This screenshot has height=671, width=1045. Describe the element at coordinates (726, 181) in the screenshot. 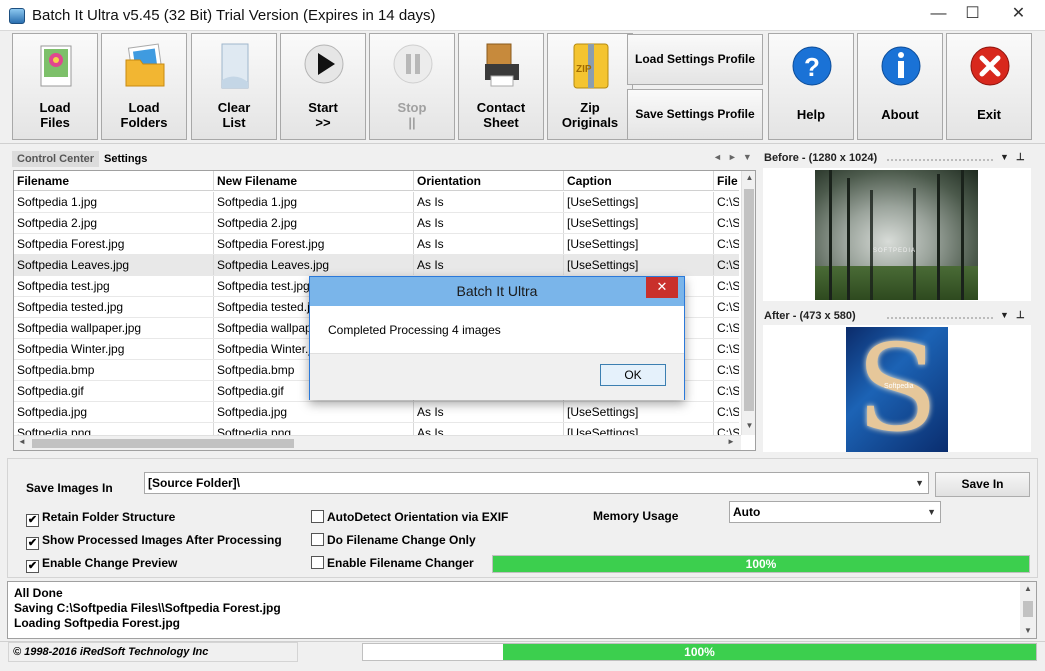

I see `column-header-file: File` at that location.